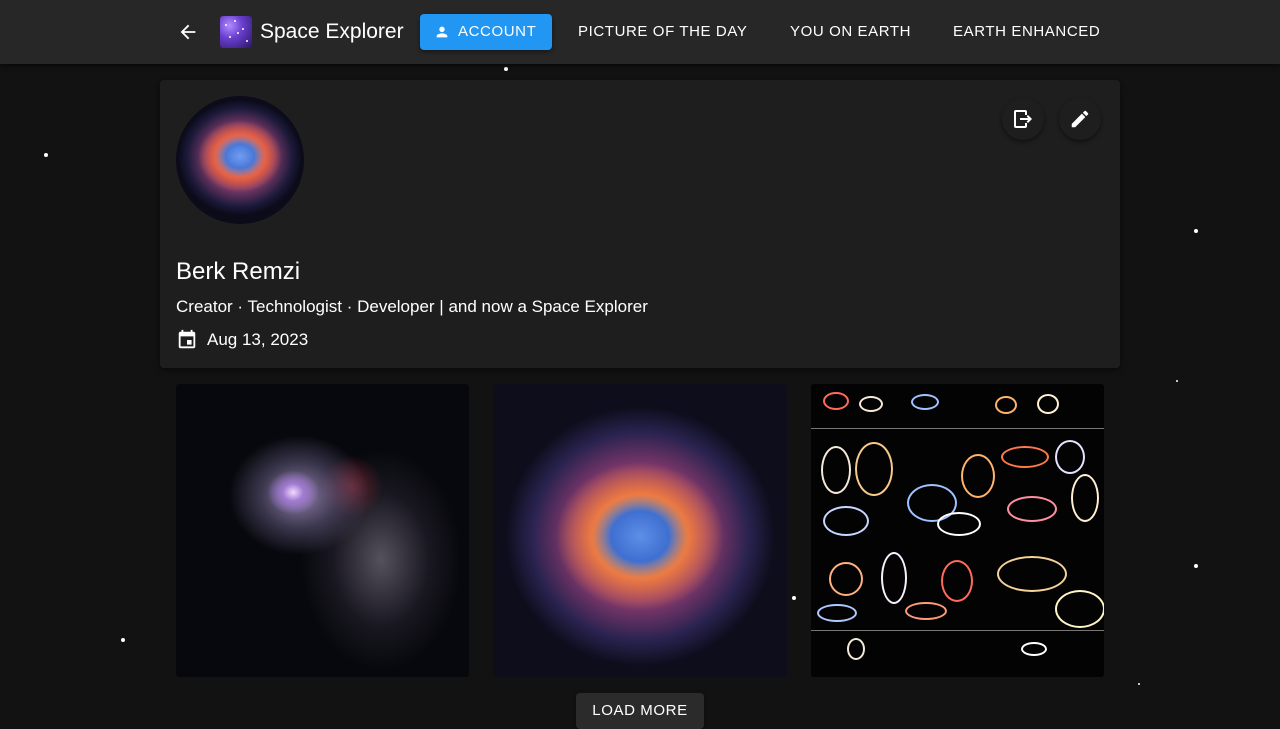 This screenshot has height=729, width=1280. I want to click on logout-icon, so click(1023, 119).